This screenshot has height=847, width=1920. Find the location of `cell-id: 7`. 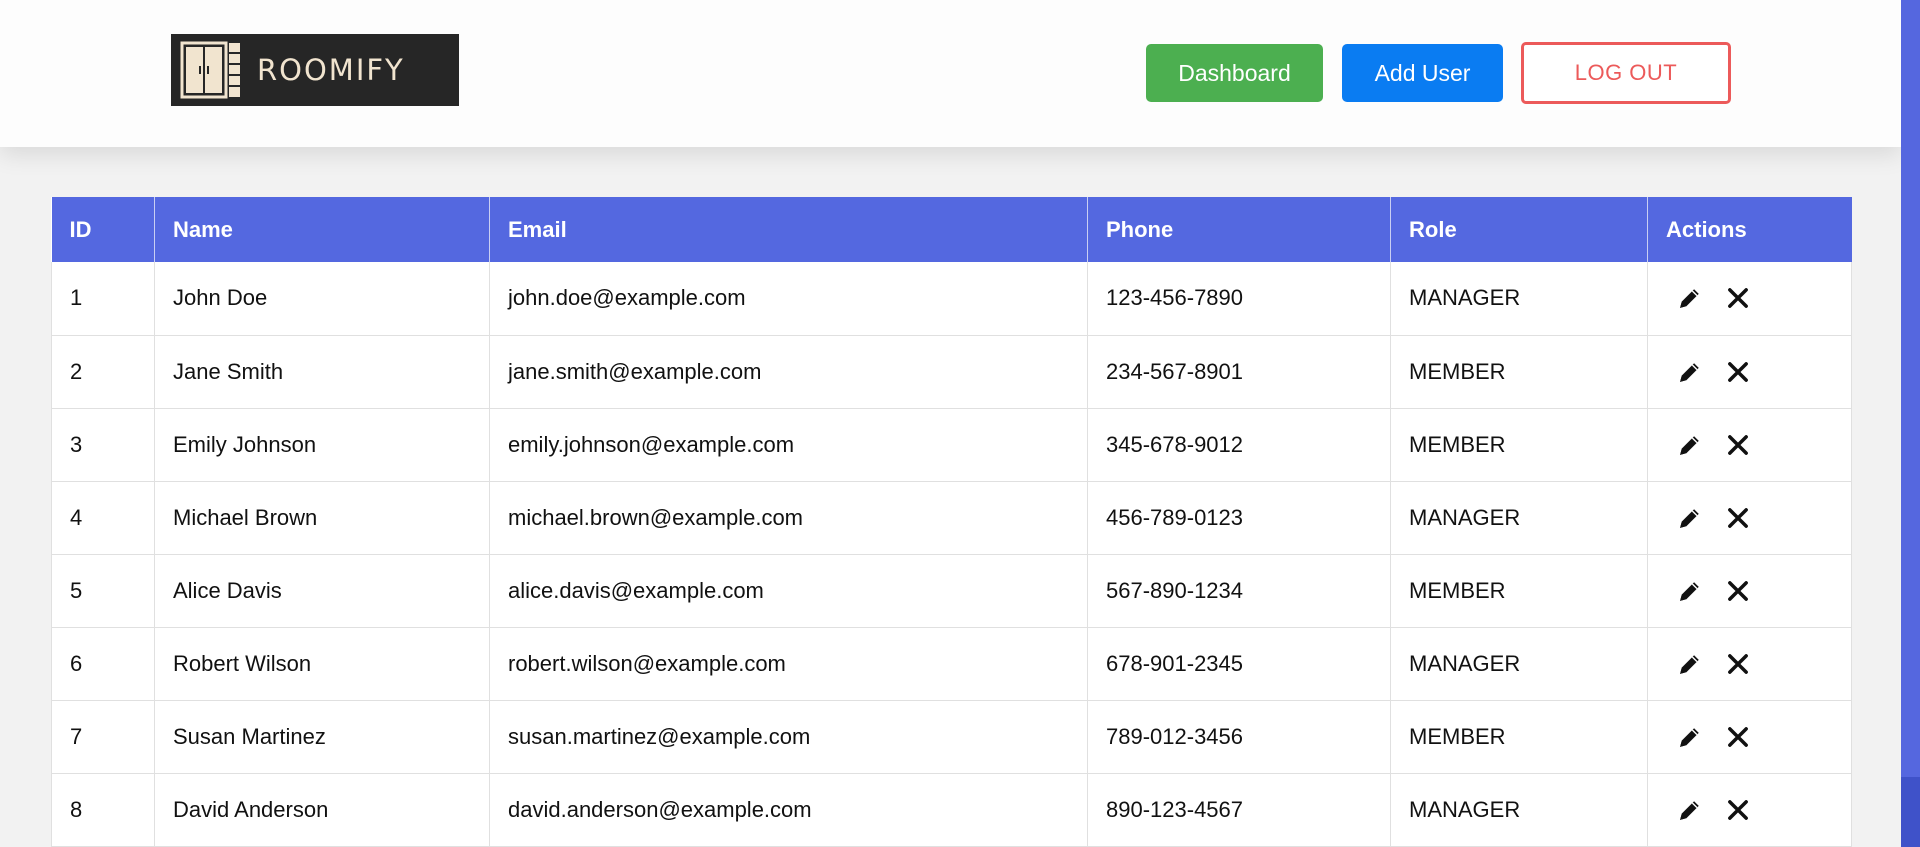

cell-id: 7 is located at coordinates (103, 737).